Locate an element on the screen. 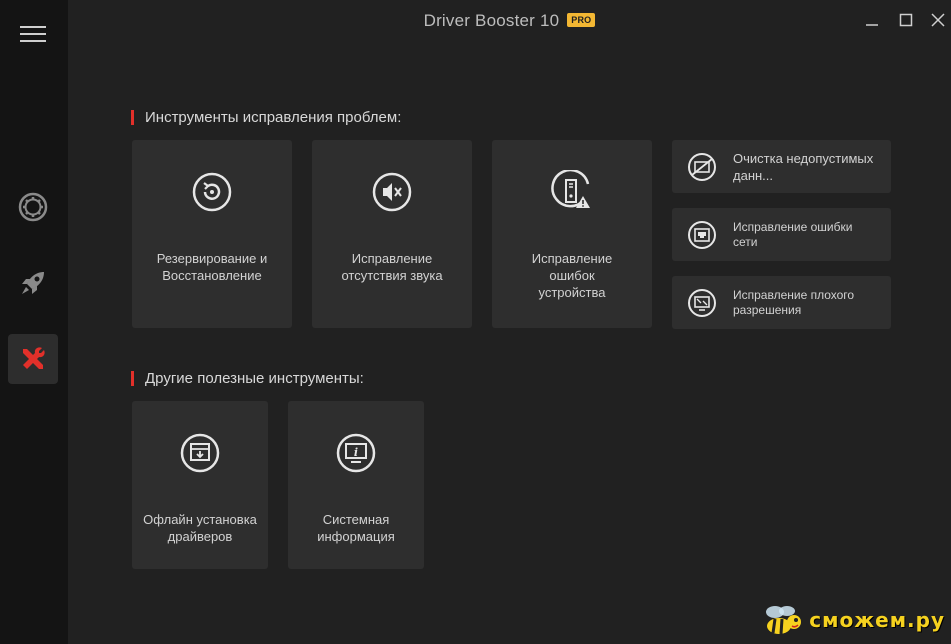 Image resolution: width=951 pixels, height=644 pixels. close-button is located at coordinates (938, 20).